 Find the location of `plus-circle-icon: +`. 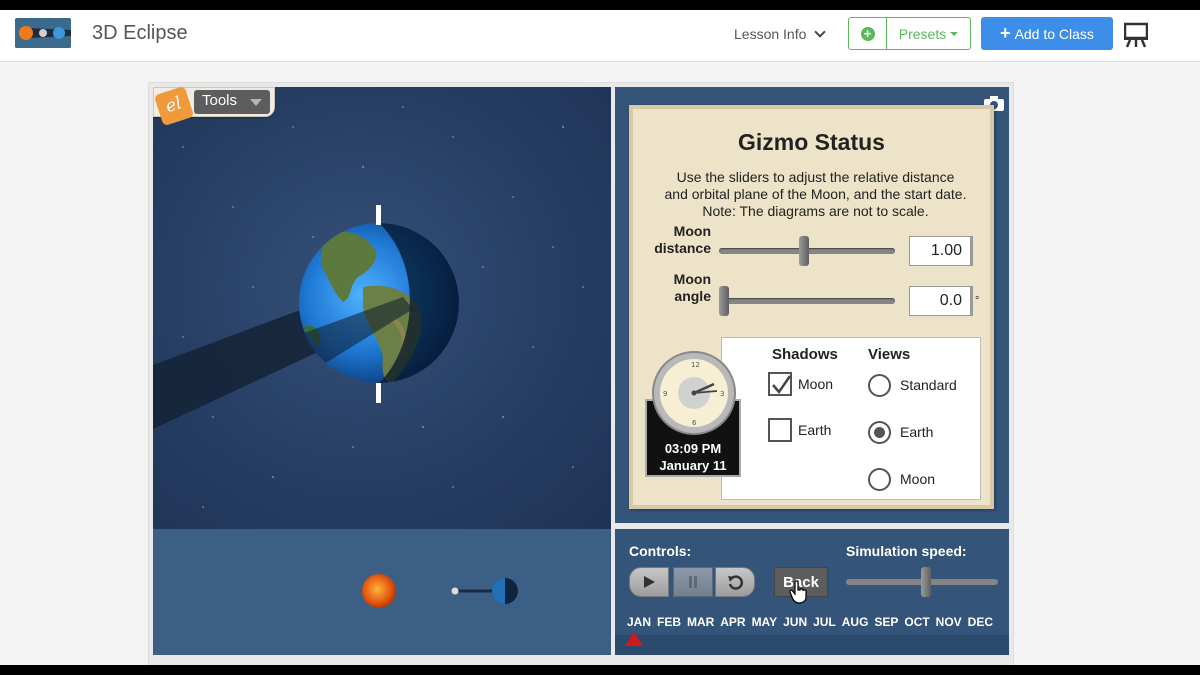

plus-circle-icon: + is located at coordinates (867, 33).